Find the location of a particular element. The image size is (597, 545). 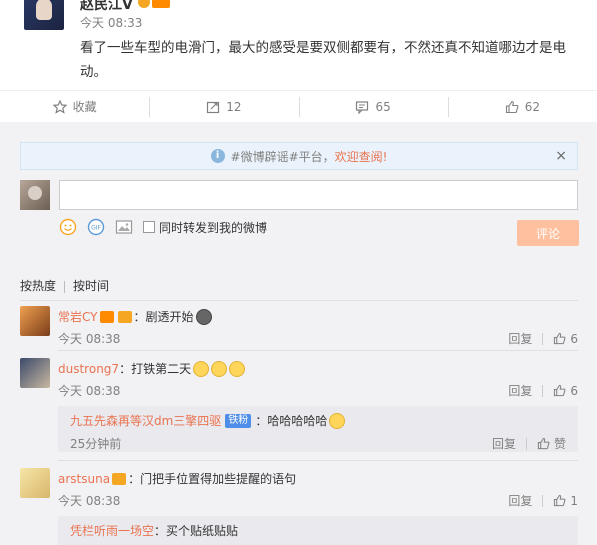

my-avatar is located at coordinates (35, 195).